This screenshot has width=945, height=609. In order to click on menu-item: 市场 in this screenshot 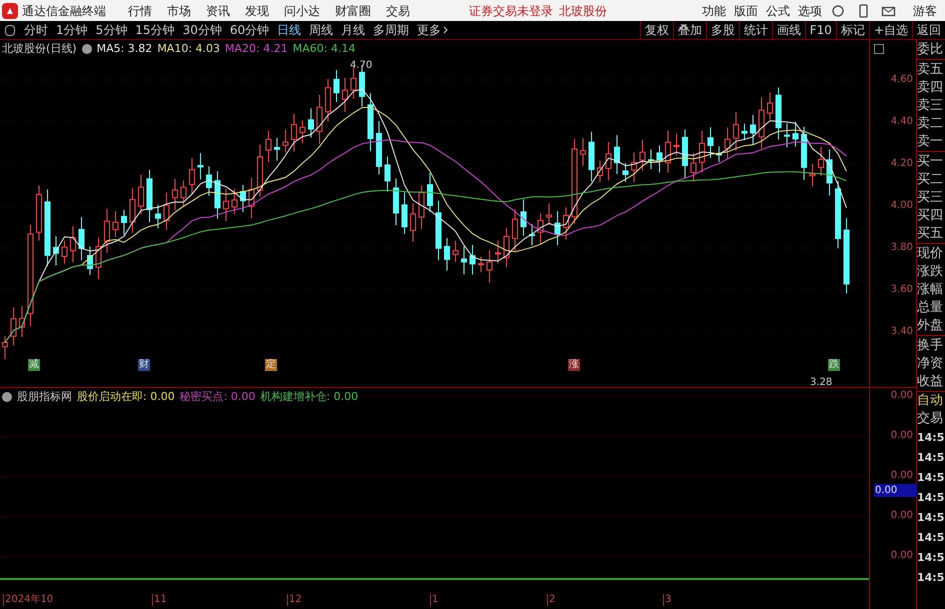, I will do `click(179, 11)`.